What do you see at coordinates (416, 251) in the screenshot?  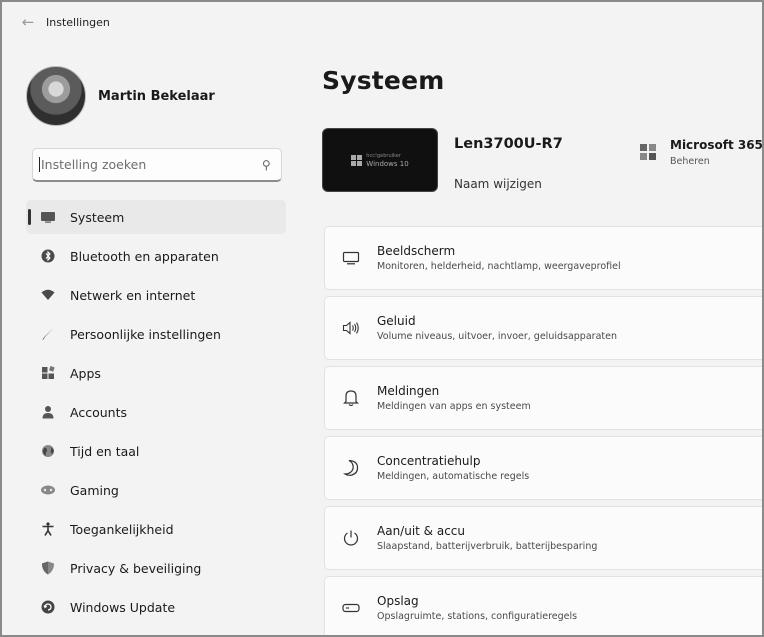 I see `card-title: Beeldscherm` at bounding box center [416, 251].